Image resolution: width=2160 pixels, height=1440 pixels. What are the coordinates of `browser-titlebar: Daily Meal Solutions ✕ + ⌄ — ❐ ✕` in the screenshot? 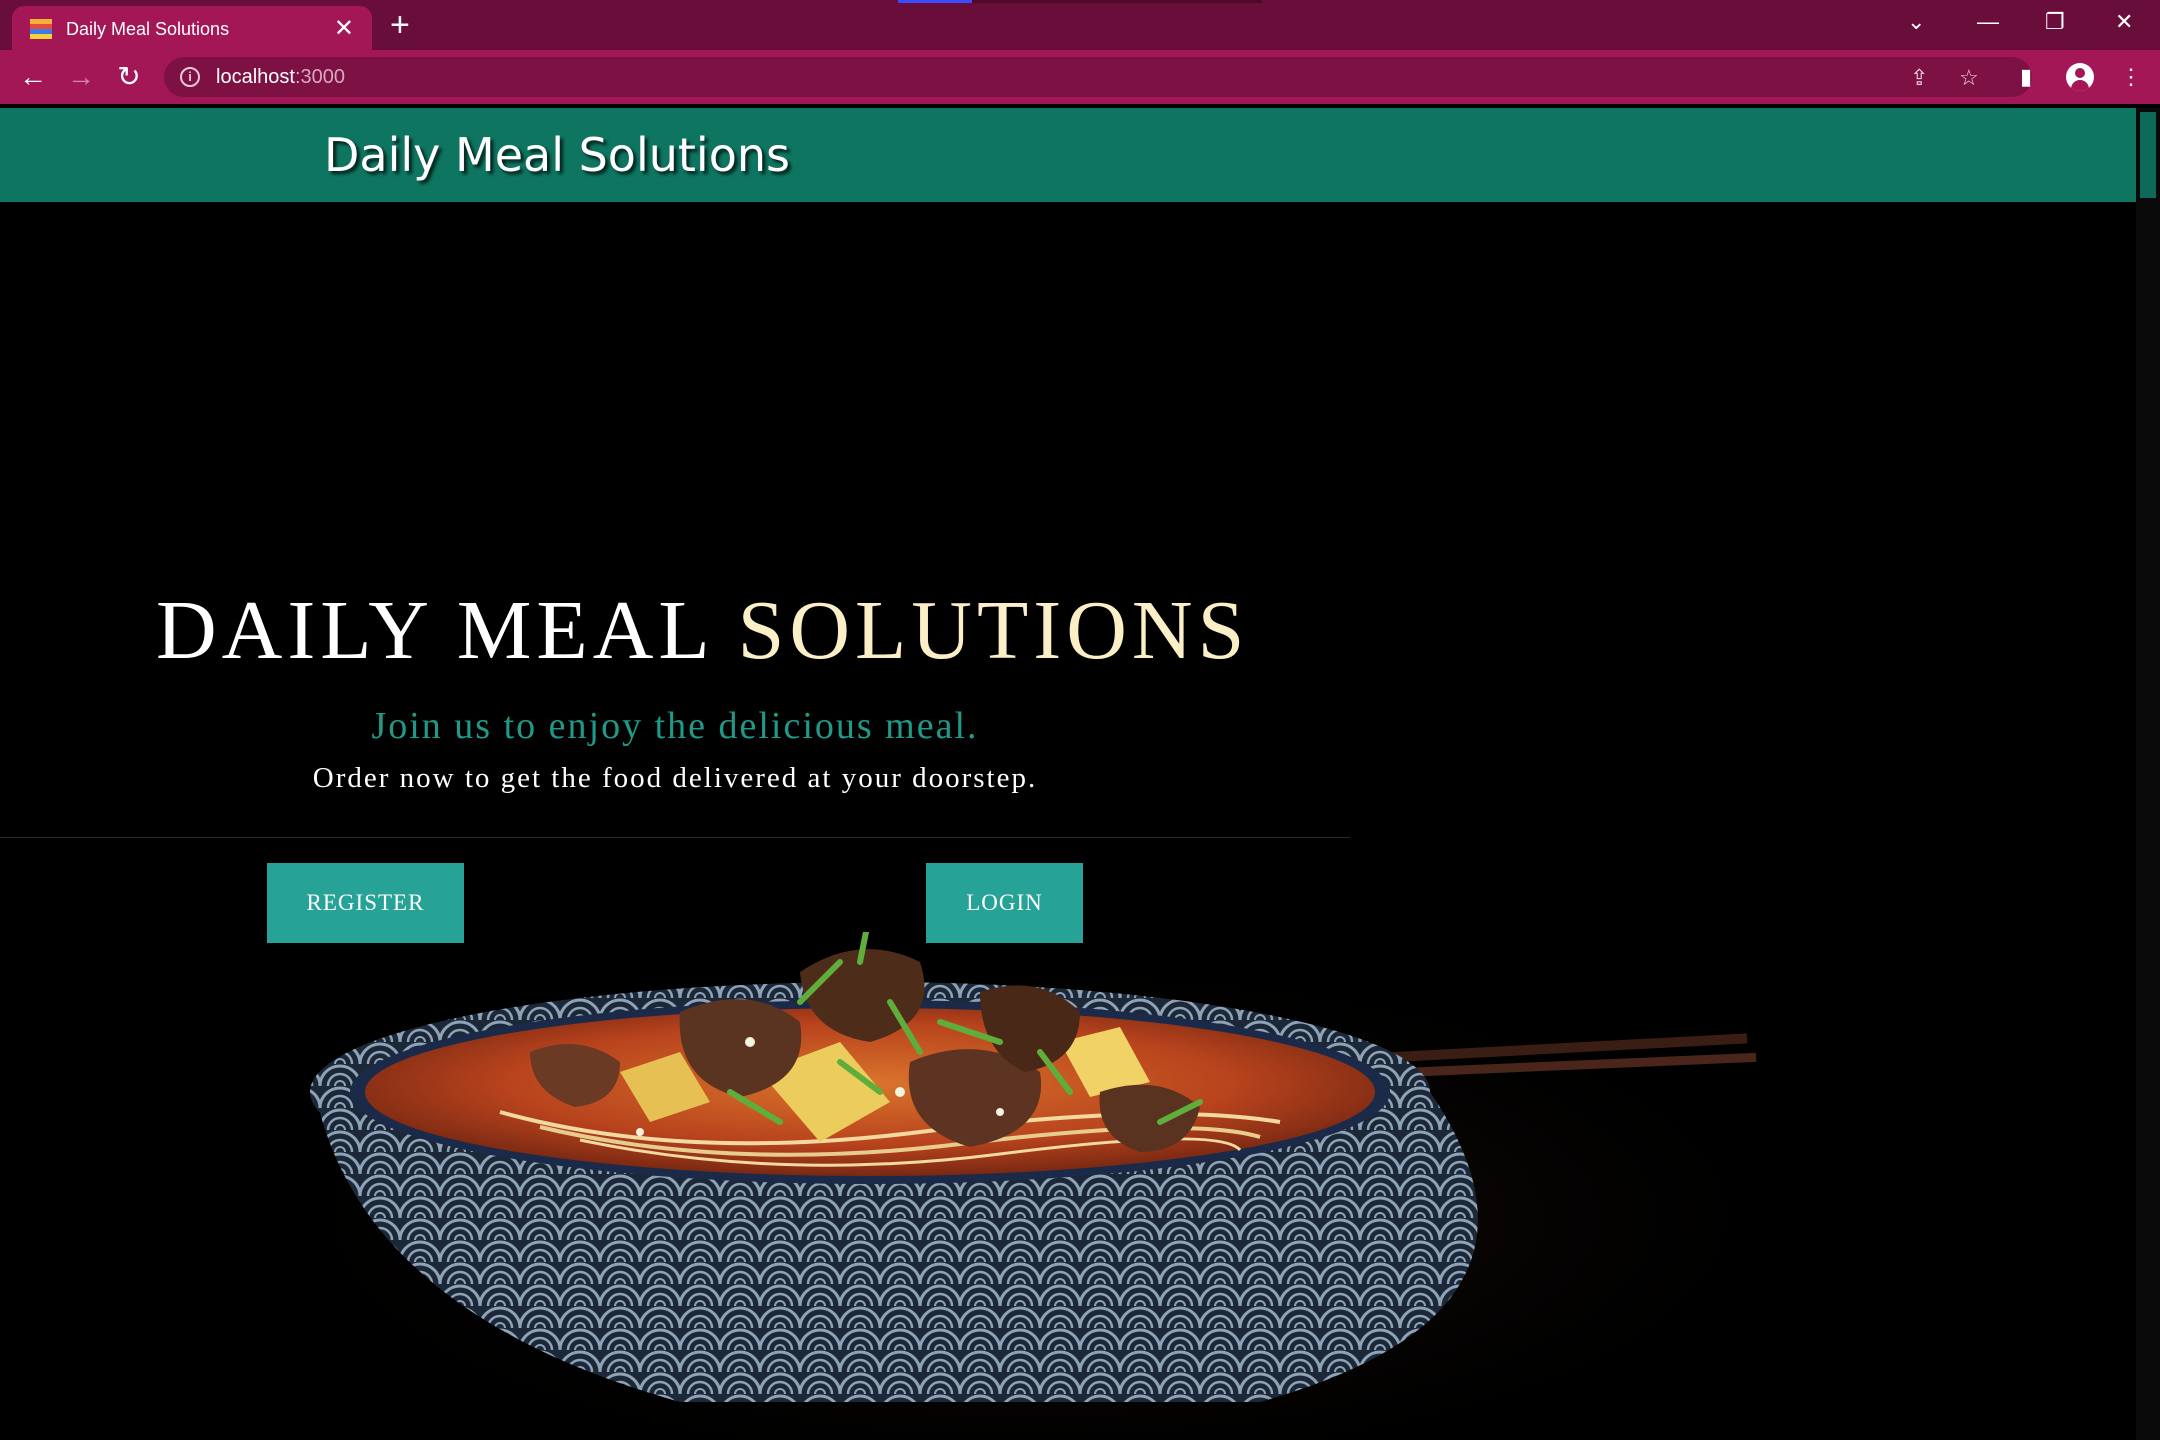 It's located at (1080, 26).